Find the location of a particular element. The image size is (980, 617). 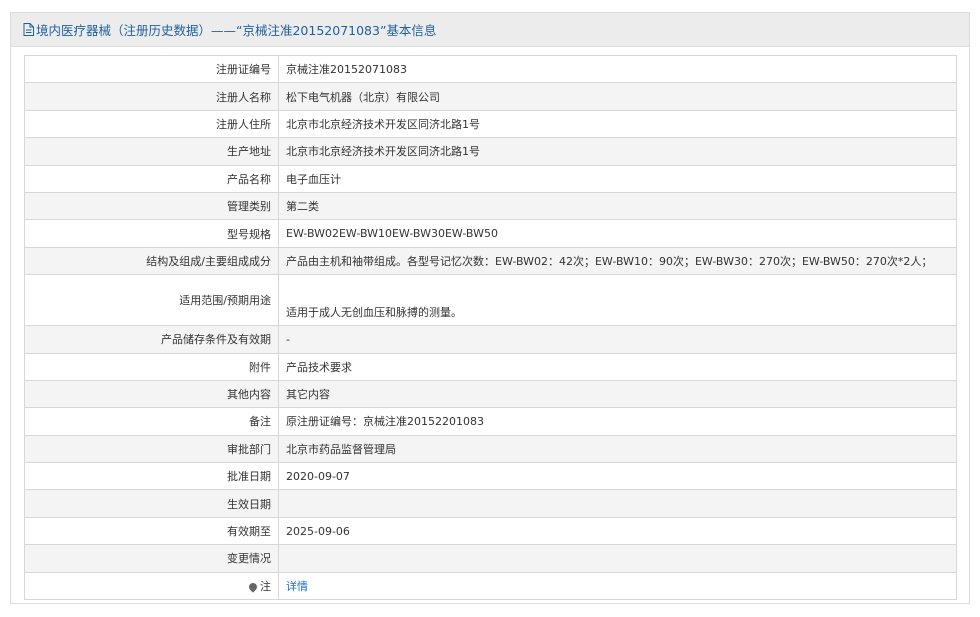

table-row: 生效日期 is located at coordinates (490, 503).